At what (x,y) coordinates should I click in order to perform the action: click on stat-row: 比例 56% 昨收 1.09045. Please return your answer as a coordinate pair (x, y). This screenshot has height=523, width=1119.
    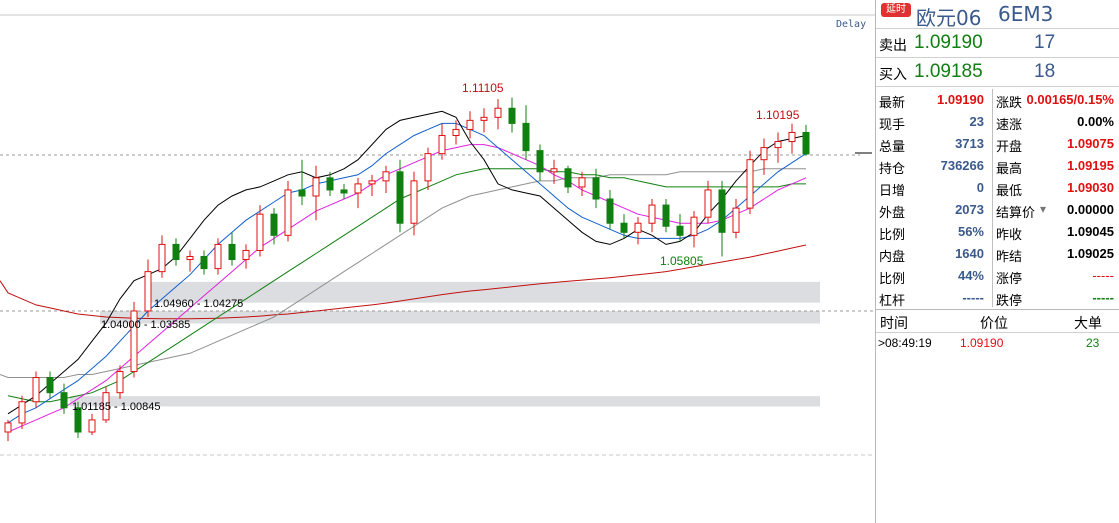
    Looking at the image, I should click on (997, 232).